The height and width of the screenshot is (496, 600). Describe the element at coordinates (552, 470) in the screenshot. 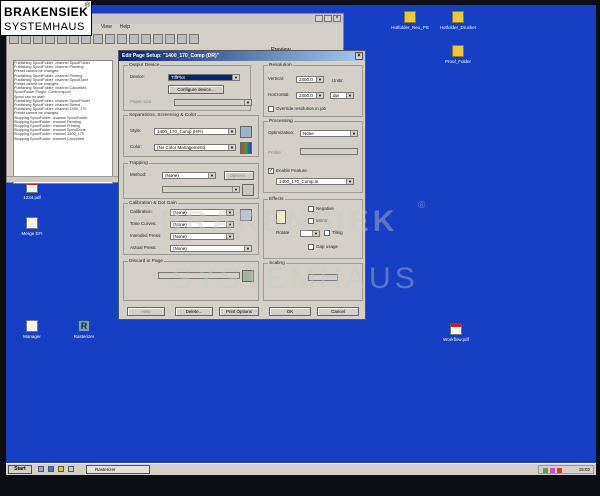

I see `volume-icon` at that location.